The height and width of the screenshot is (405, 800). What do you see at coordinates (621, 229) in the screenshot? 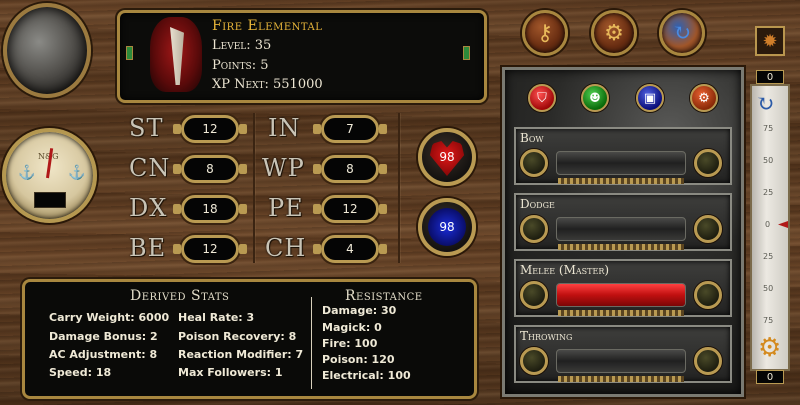
I see `skill-bar-dodge` at bounding box center [621, 229].